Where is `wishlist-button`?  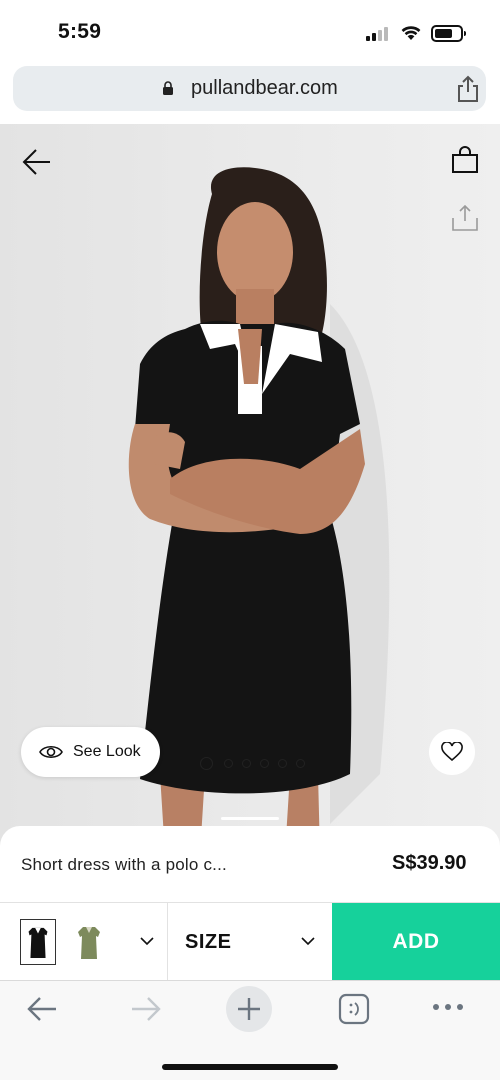
wishlist-button is located at coordinates (452, 752).